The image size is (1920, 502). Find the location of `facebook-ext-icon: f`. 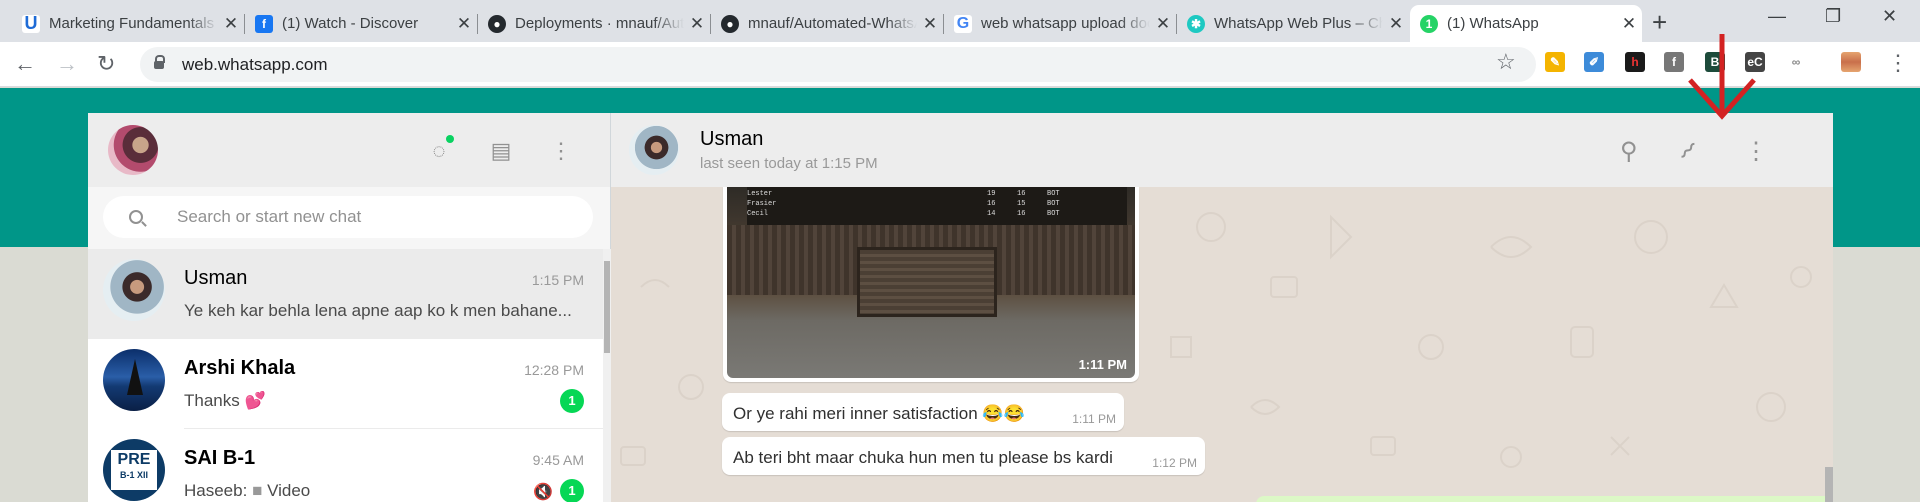

facebook-ext-icon: f is located at coordinates (1674, 62).